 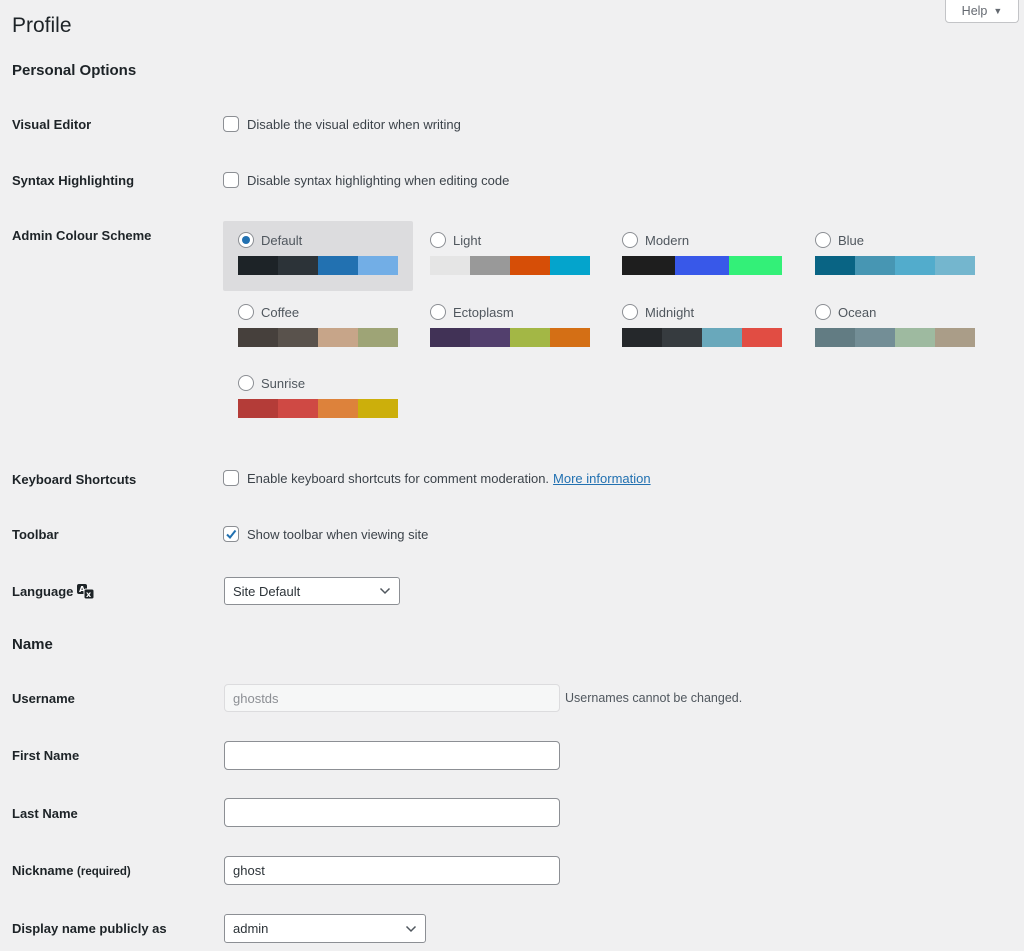 What do you see at coordinates (52, 124) in the screenshot?
I see `visual-editor-label: Visual Editor` at bounding box center [52, 124].